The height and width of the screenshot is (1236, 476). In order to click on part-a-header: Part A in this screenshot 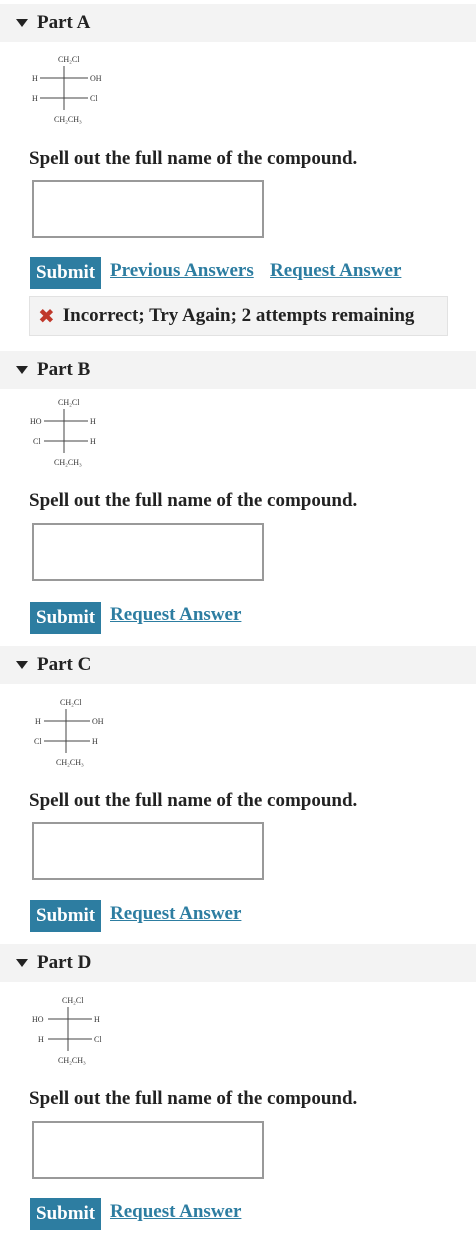, I will do `click(238, 23)`.